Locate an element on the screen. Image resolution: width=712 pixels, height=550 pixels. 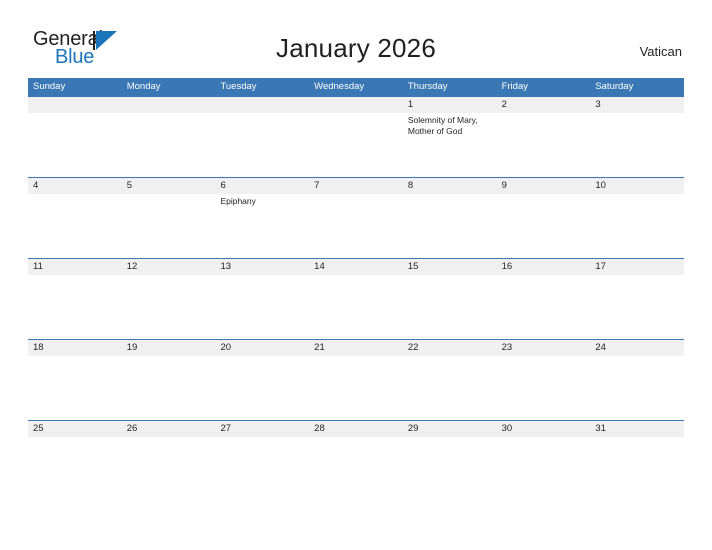
calendar-day-cell: 24 is located at coordinates (637, 380).